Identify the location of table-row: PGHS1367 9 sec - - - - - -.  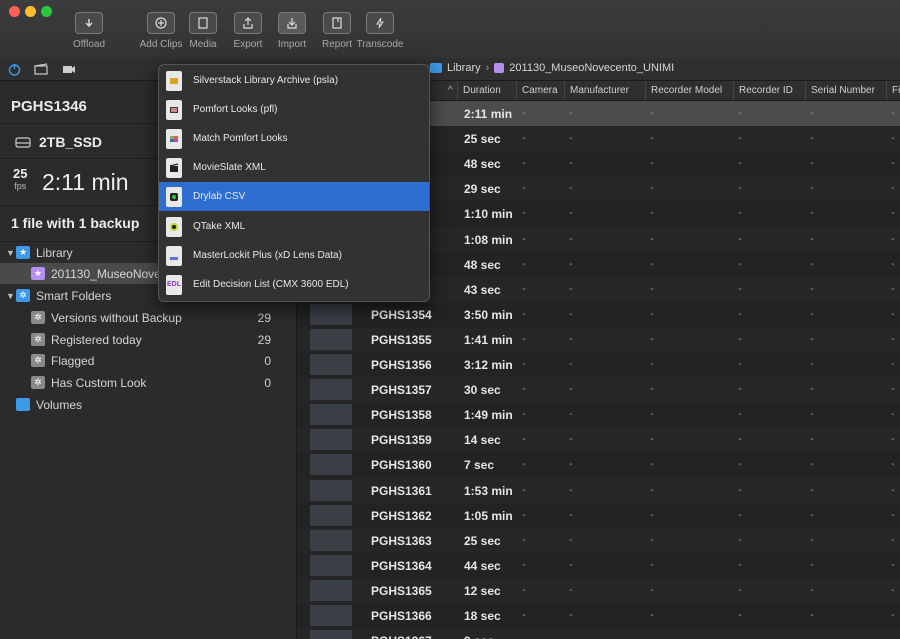
(598, 633).